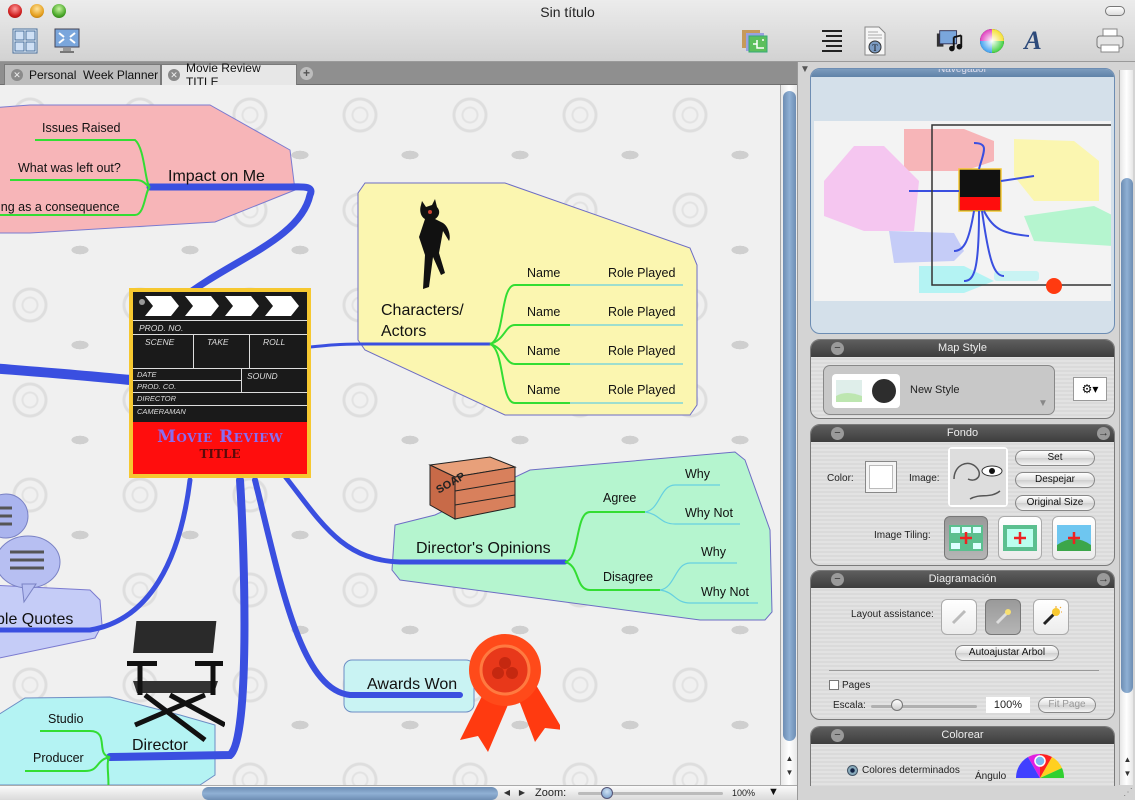 The image size is (1135, 800). What do you see at coordinates (1043, 403) in the screenshot?
I see `style-dropdown-arrow: ▼` at bounding box center [1043, 403].